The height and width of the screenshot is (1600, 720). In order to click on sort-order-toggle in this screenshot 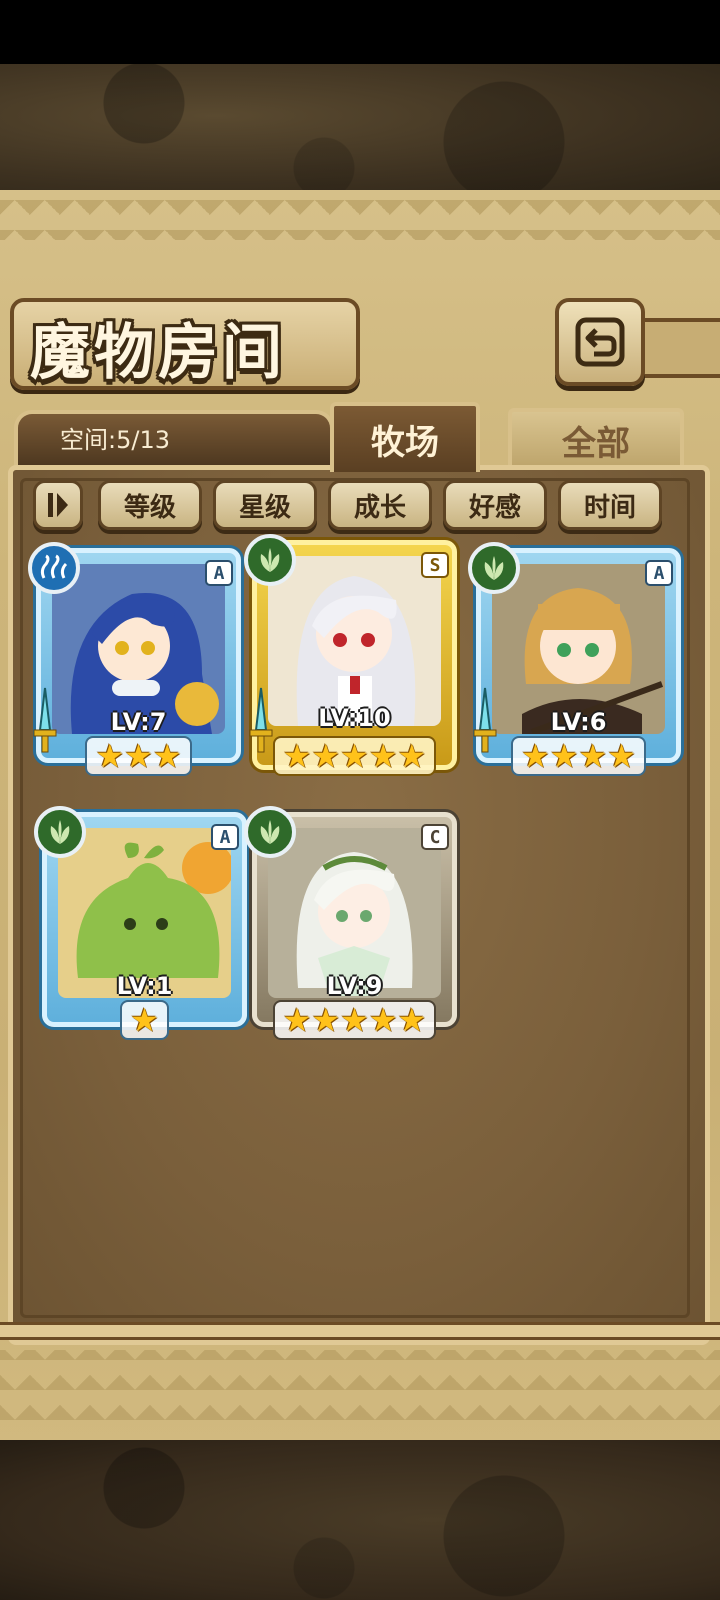, I will do `click(58, 505)`.